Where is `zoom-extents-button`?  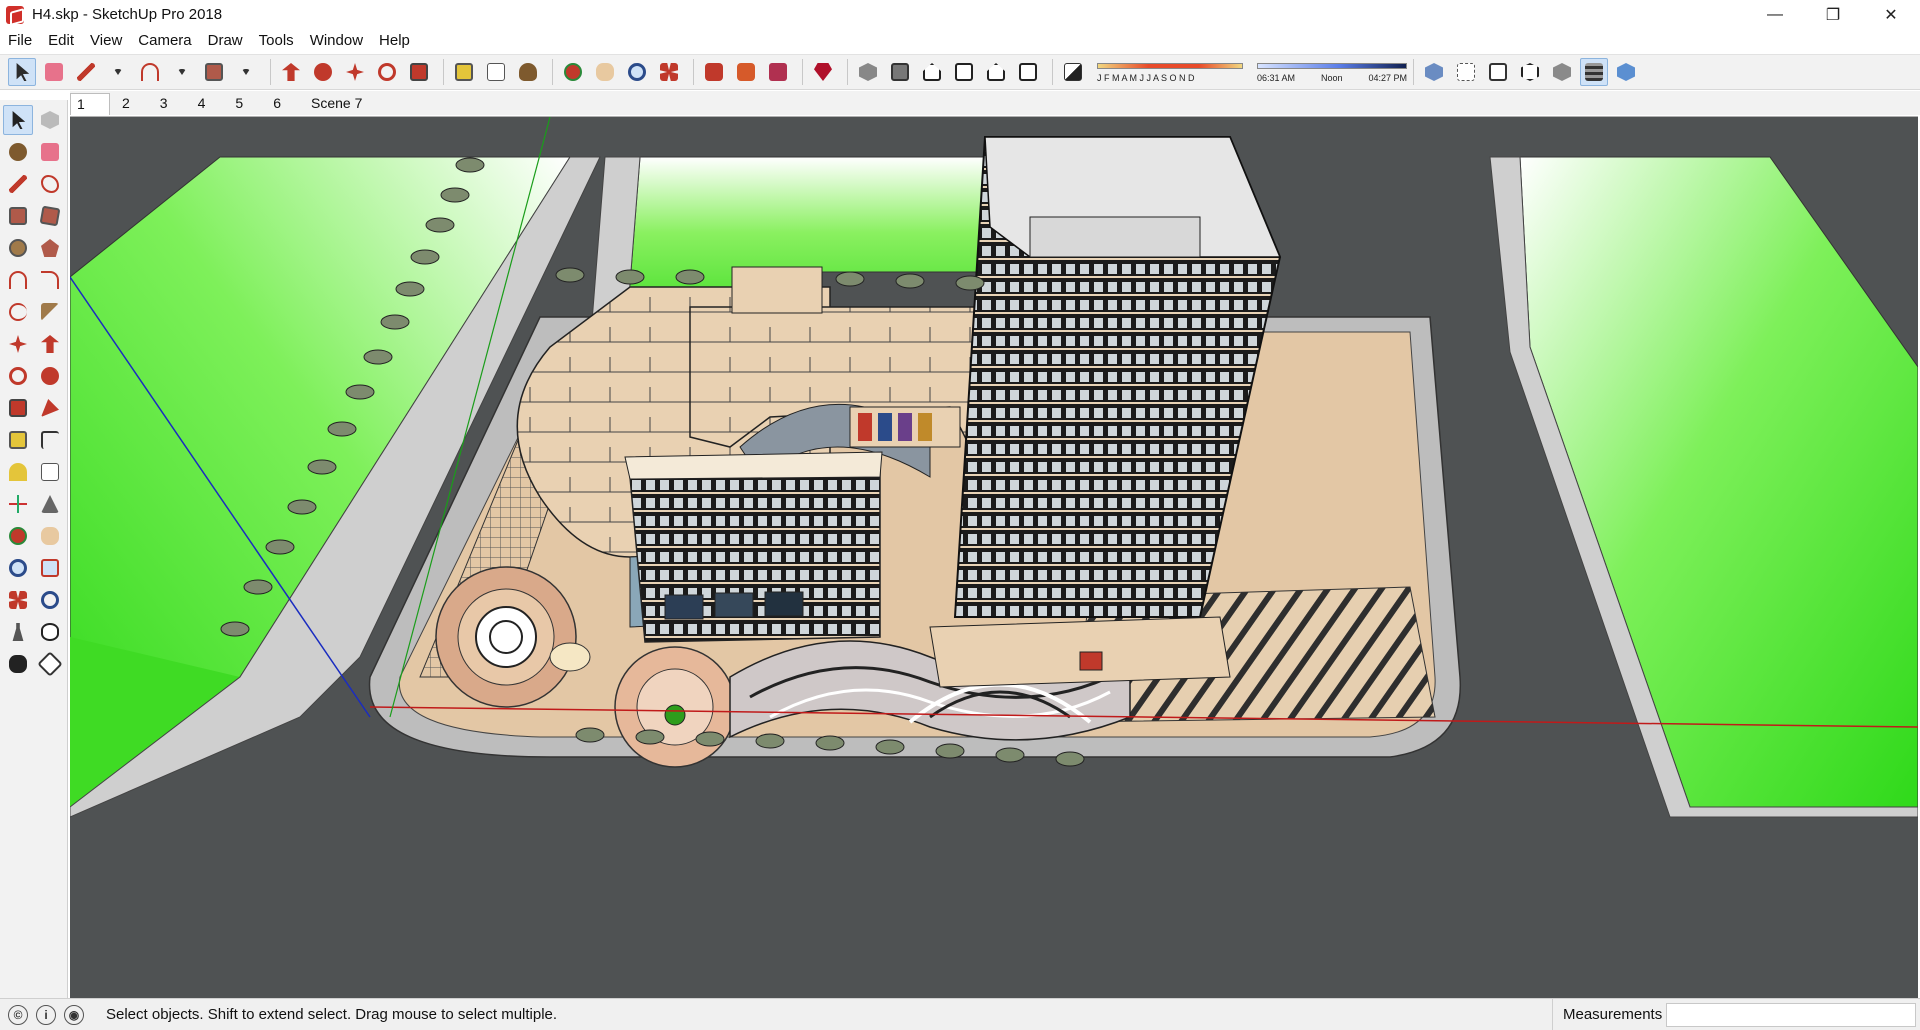 zoom-extents-button is located at coordinates (669, 72).